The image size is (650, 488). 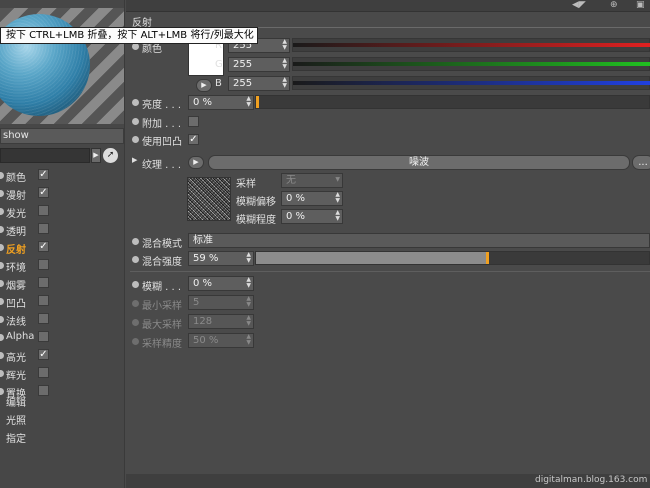 What do you see at coordinates (62, 136) in the screenshot?
I see `material-name: show` at bounding box center [62, 136].